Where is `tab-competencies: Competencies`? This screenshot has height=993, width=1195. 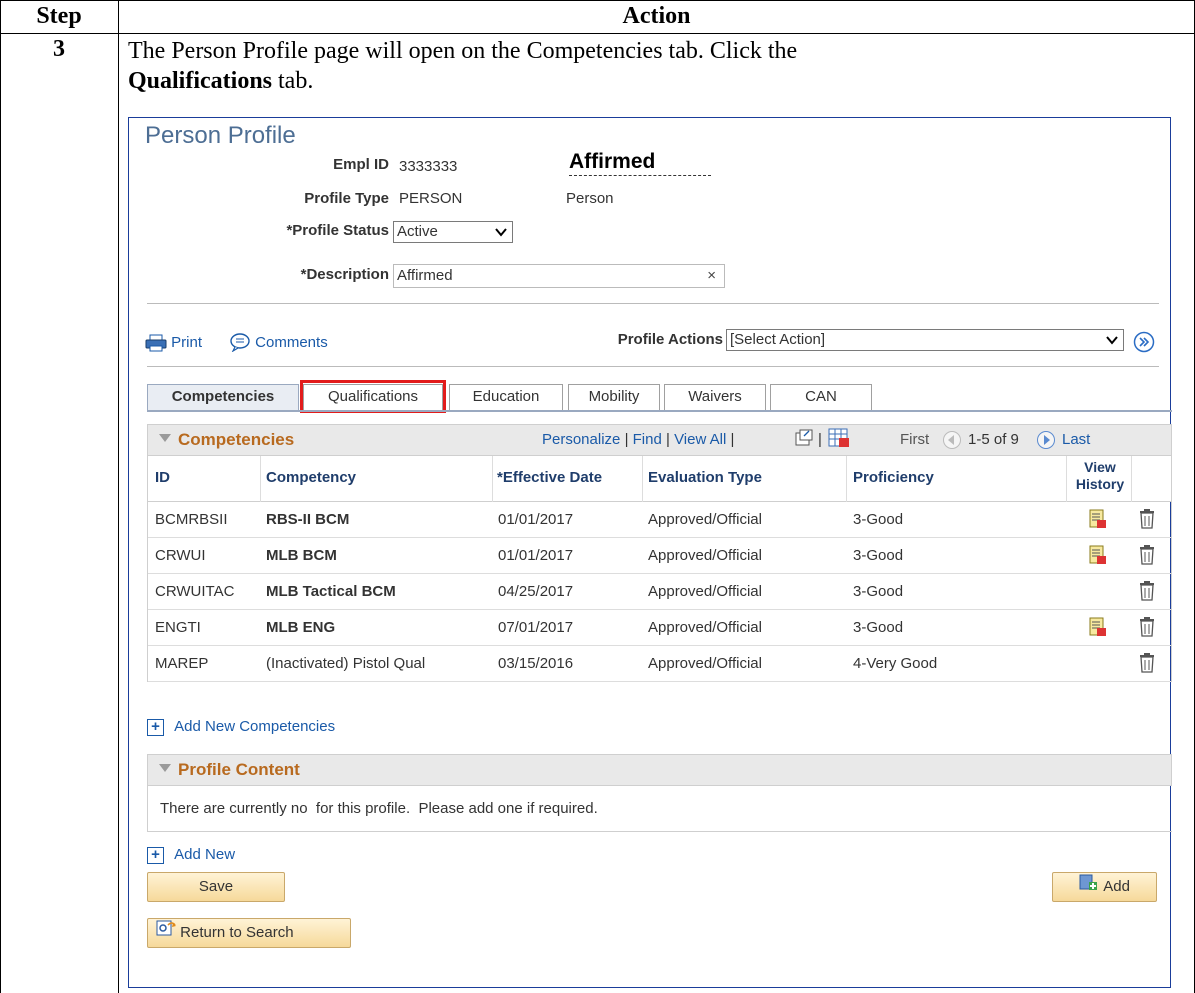
tab-competencies: Competencies is located at coordinates (223, 397).